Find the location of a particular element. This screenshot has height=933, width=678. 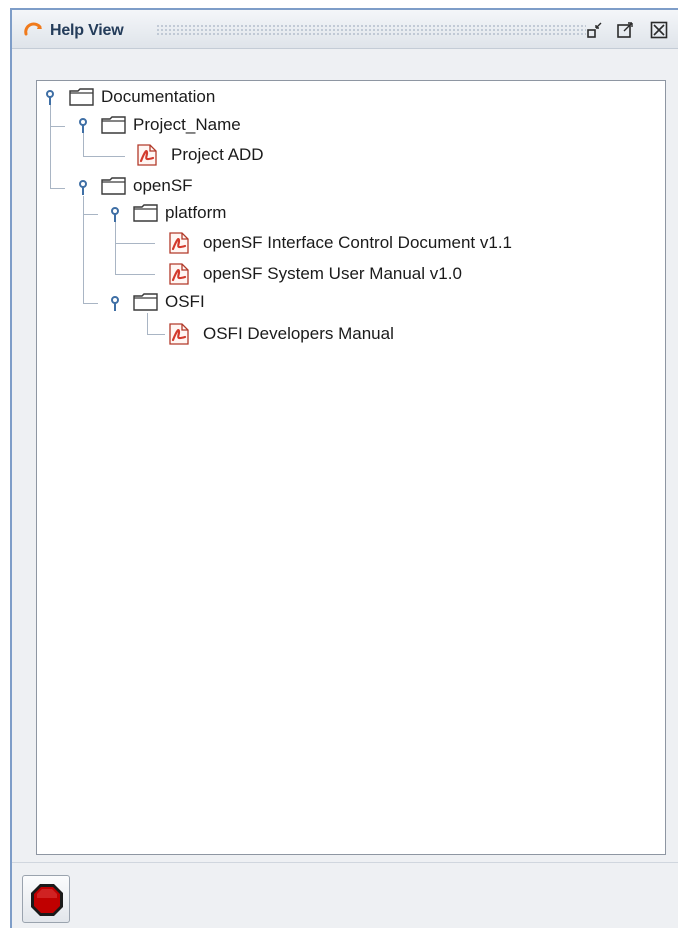

tree-node-osfi-developers-manual: OSFI Developers Manual is located at coordinates (298, 334).